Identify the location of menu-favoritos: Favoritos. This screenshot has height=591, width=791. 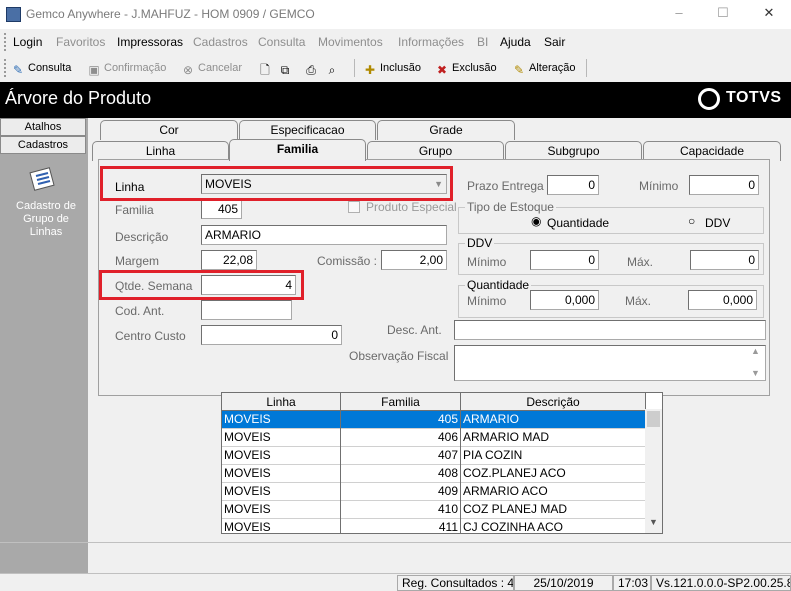
(80, 42).